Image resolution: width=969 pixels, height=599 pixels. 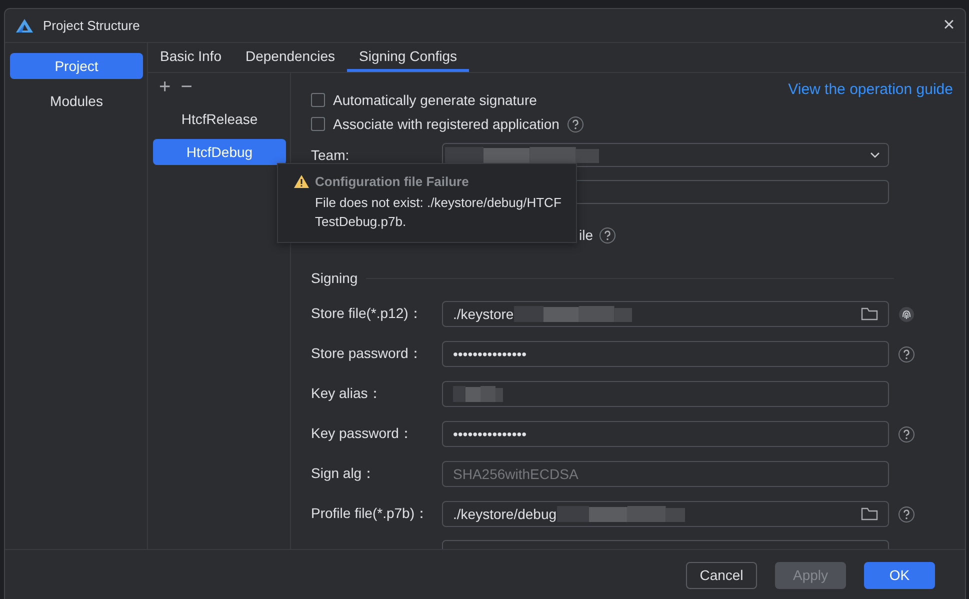 I want to click on tab: Signing Configs, so click(x=408, y=57).